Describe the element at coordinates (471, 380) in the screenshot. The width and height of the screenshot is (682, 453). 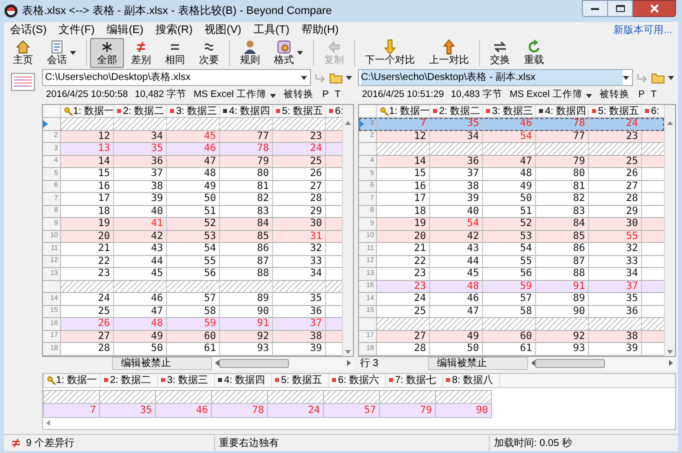
I see `column-header: 8: 数据八` at that location.